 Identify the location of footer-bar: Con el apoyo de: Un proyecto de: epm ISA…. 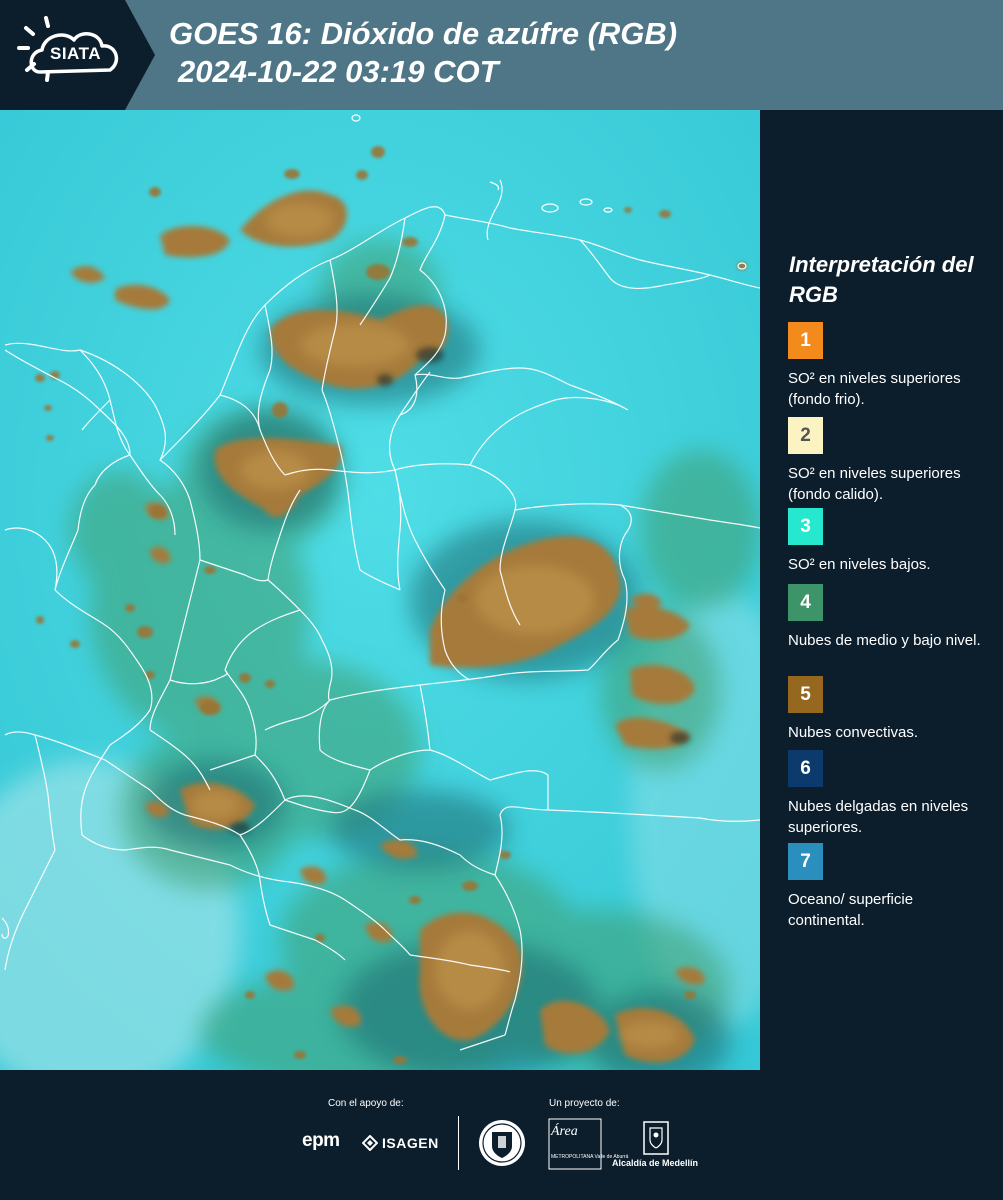
(501, 1135).